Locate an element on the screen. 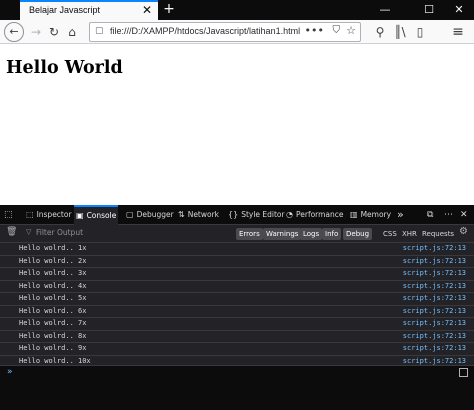 Image resolution: width=474 pixels, height=410 pixels. tab-title: Belajar Javascript is located at coordinates (65, 10).